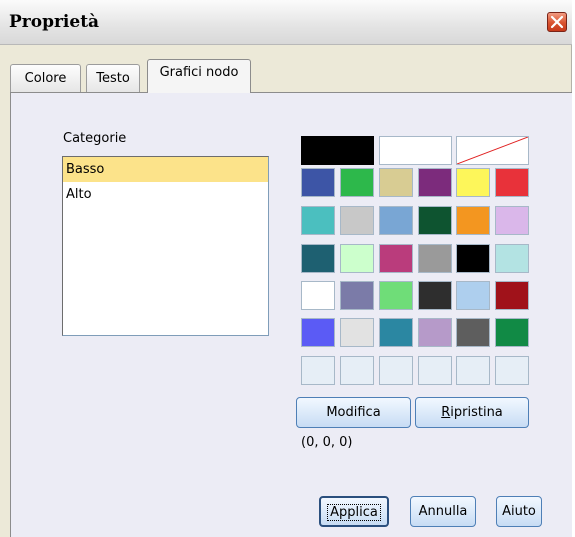 This screenshot has width=575, height=537. Describe the element at coordinates (165, 246) in the screenshot. I see `categories-list: Basso Alto` at that location.